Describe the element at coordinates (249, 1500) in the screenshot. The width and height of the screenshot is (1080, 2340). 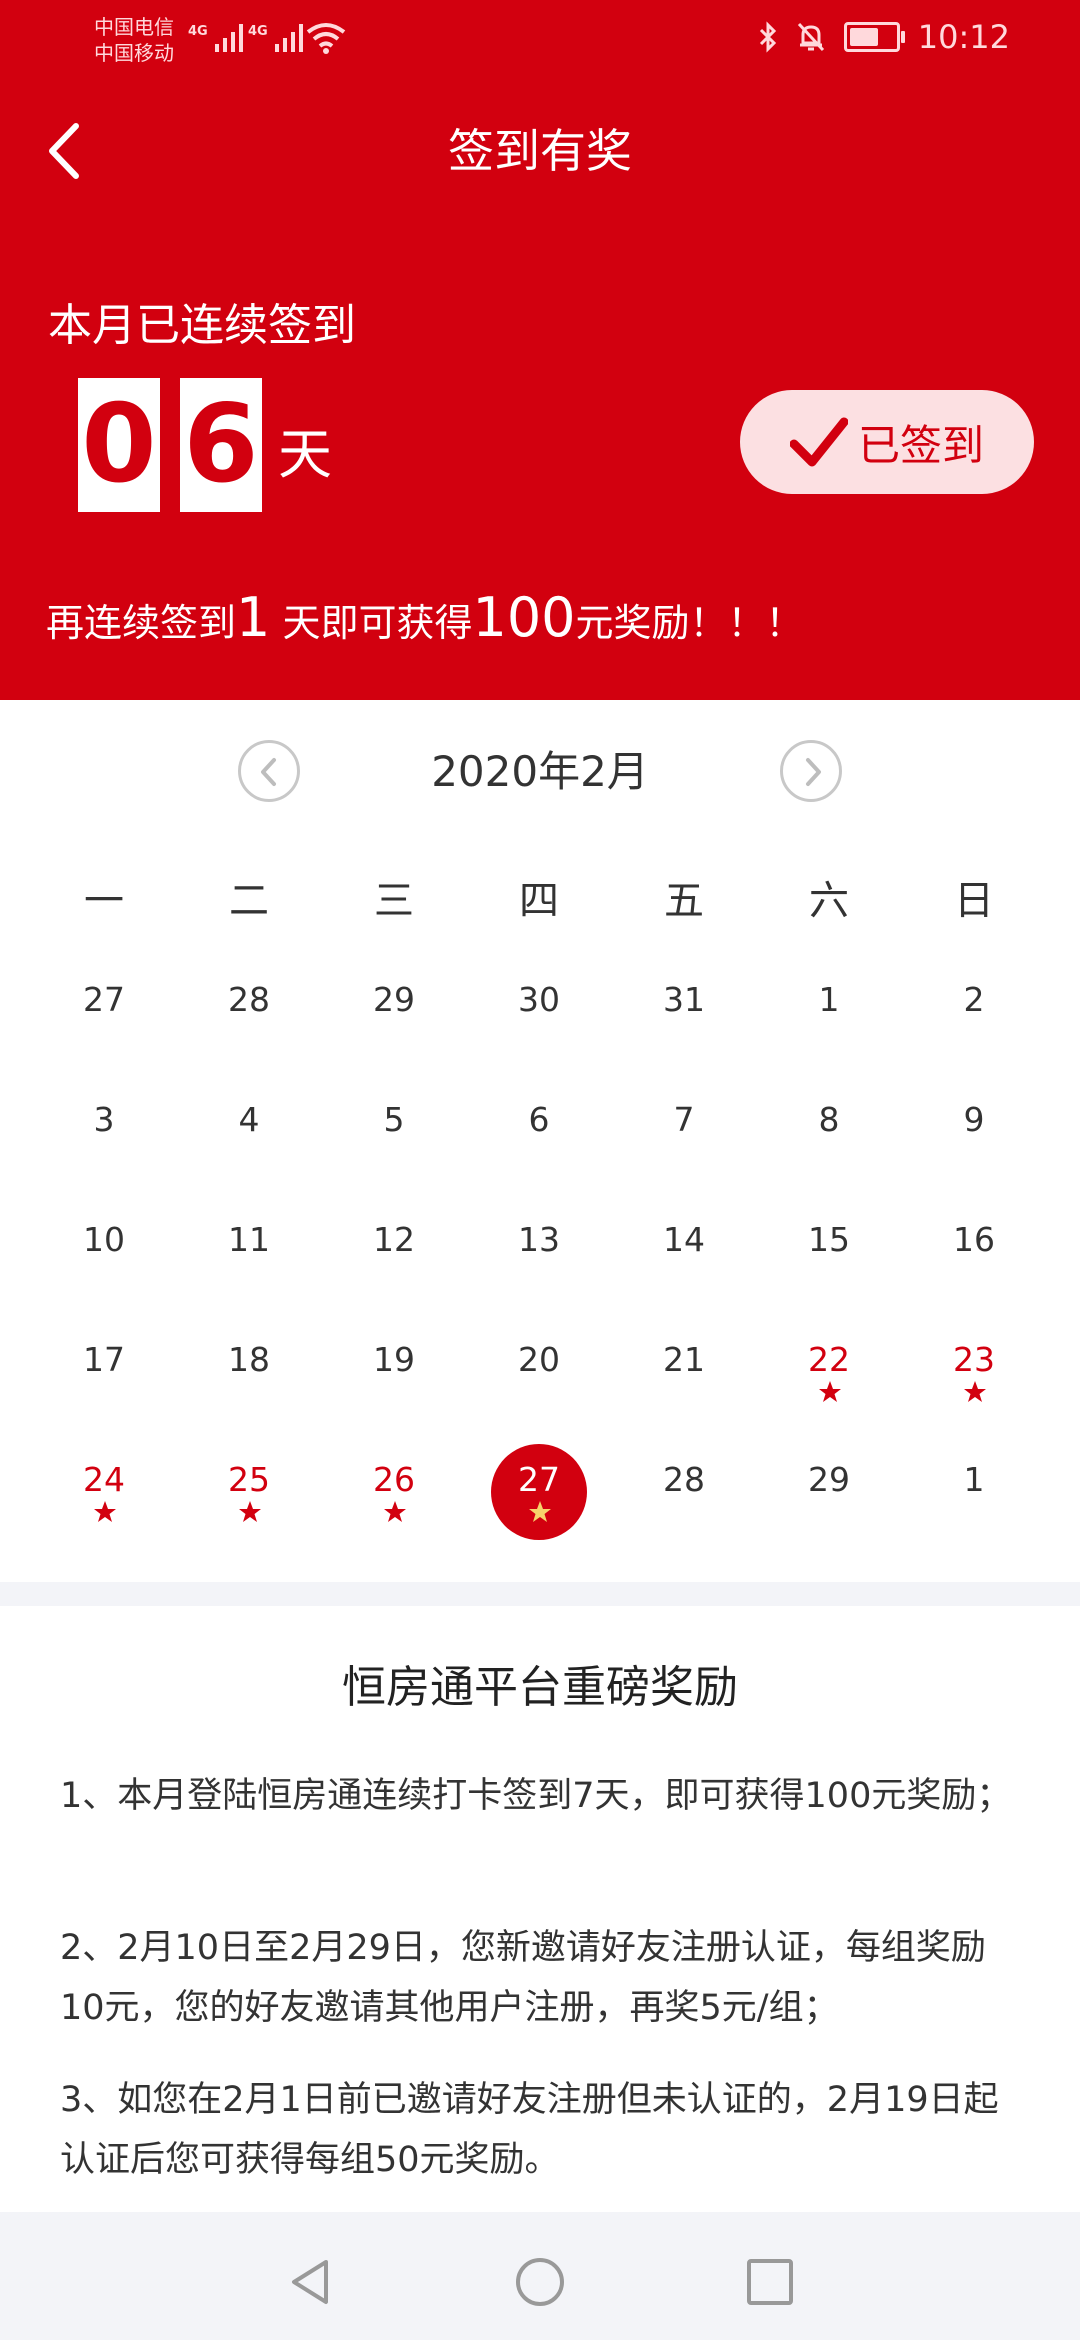
I see `calendar-day: 25` at that location.